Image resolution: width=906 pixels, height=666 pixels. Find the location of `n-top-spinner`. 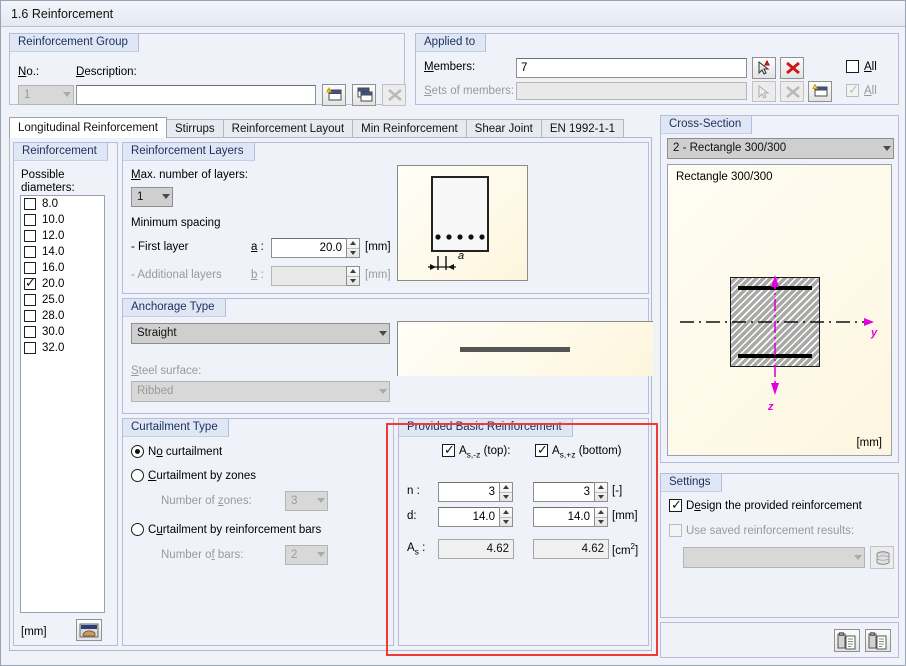

n-top-spinner is located at coordinates (506, 492).